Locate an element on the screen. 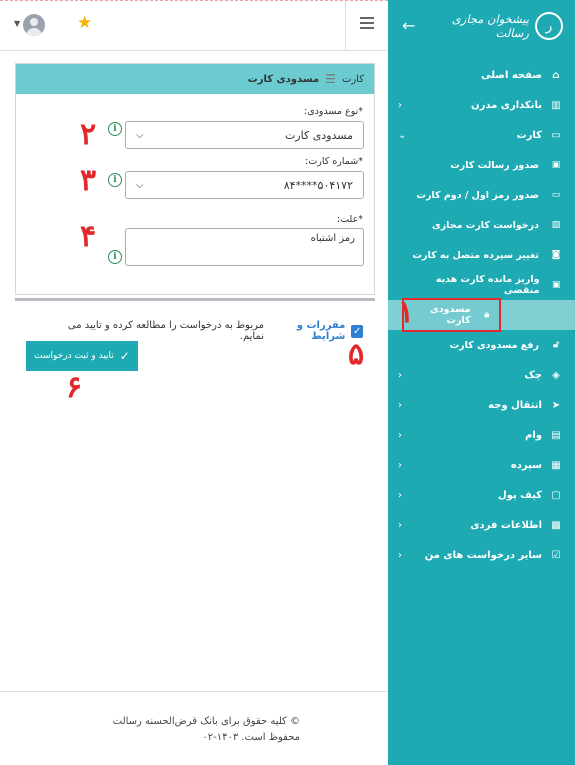 The height and width of the screenshot is (765, 575). sidebar-title: پیشخوان مجازی رسالت is located at coordinates (490, 25).